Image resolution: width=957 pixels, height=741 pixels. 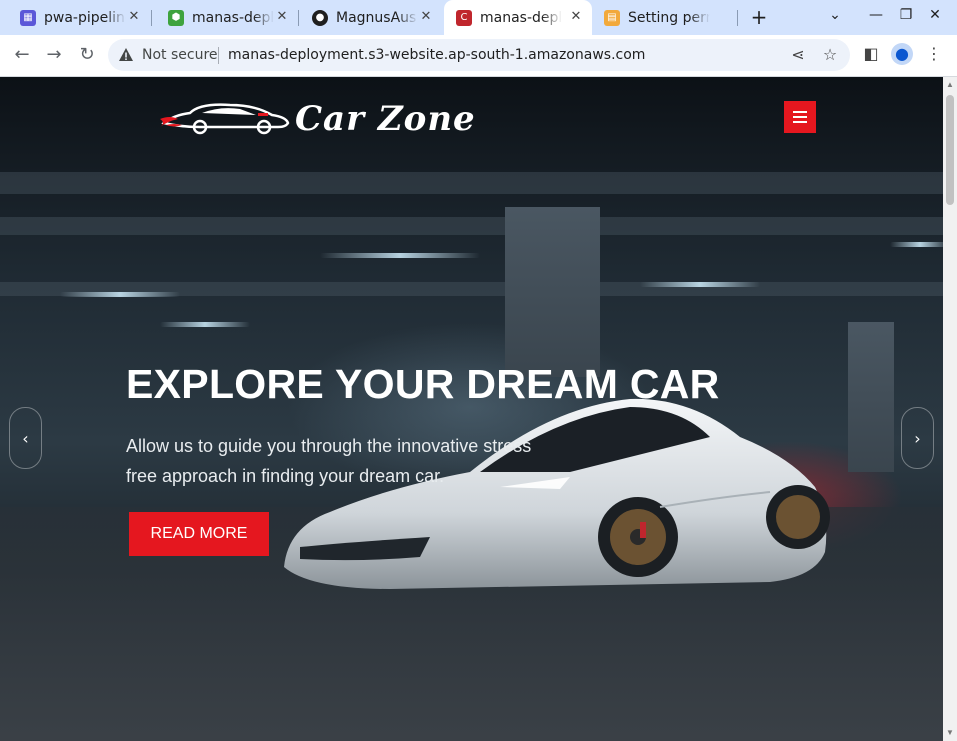 What do you see at coordinates (54, 55) in the screenshot?
I see `forward-icon: →` at bounding box center [54, 55].